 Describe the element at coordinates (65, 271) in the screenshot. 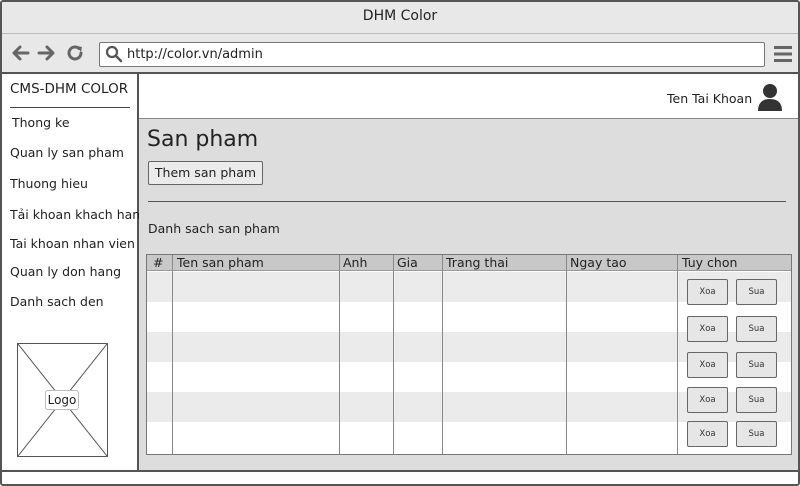

I see `sidebar-item-quan-ly-don-hang: Quan ly don hang` at that location.